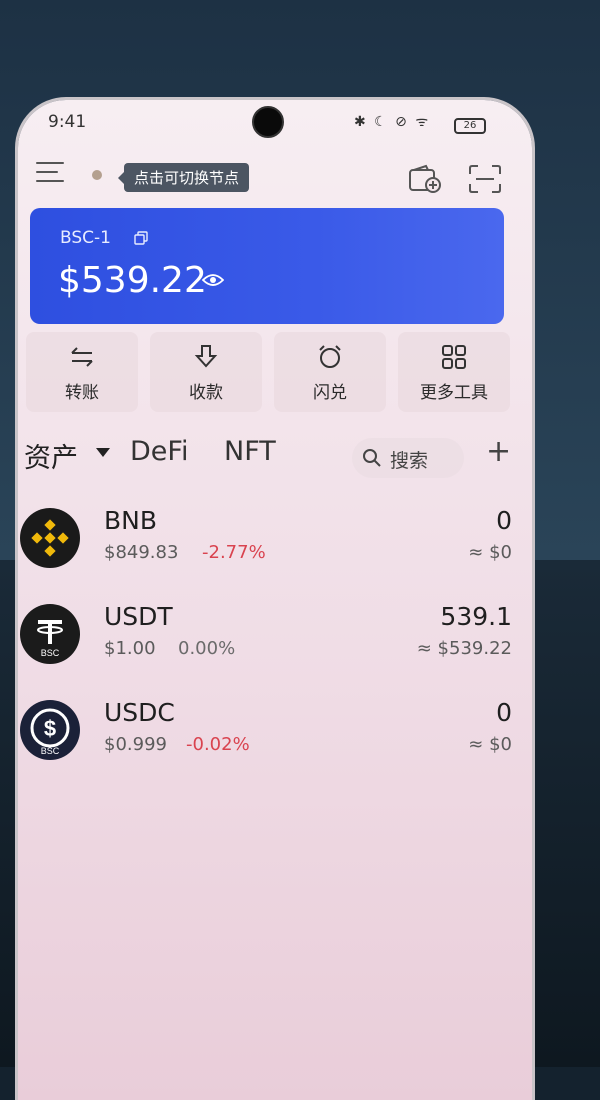 This screenshot has width=600, height=1100. What do you see at coordinates (268, 122) in the screenshot?
I see `camera-cutout` at bounding box center [268, 122].